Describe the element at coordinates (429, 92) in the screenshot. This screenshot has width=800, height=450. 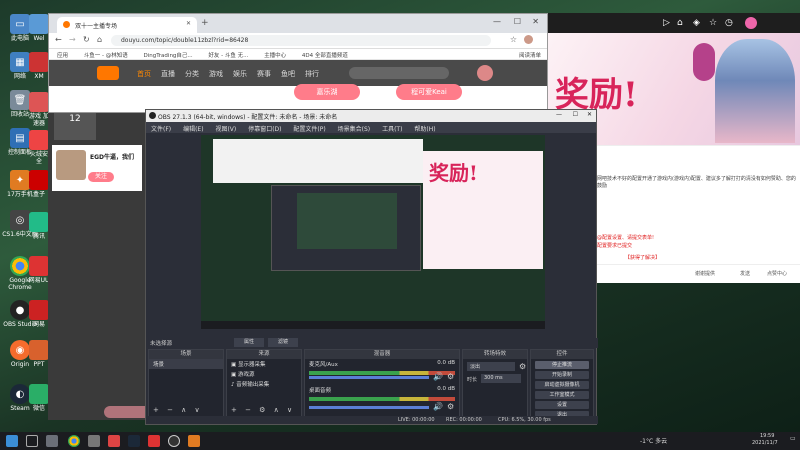
I see `pink-button-2: 程可爱Keai` at that location.